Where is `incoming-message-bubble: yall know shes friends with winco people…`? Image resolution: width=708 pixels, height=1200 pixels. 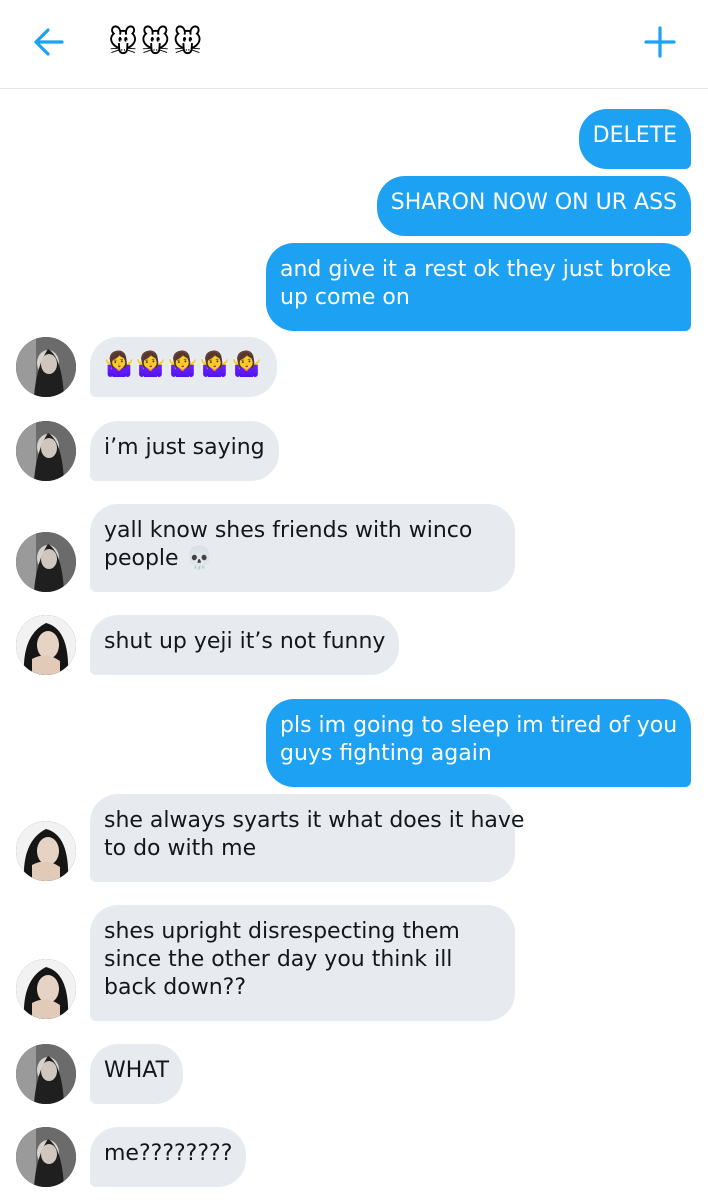 incoming-message-bubble: yall know shes friends with winco people… is located at coordinates (302, 548).